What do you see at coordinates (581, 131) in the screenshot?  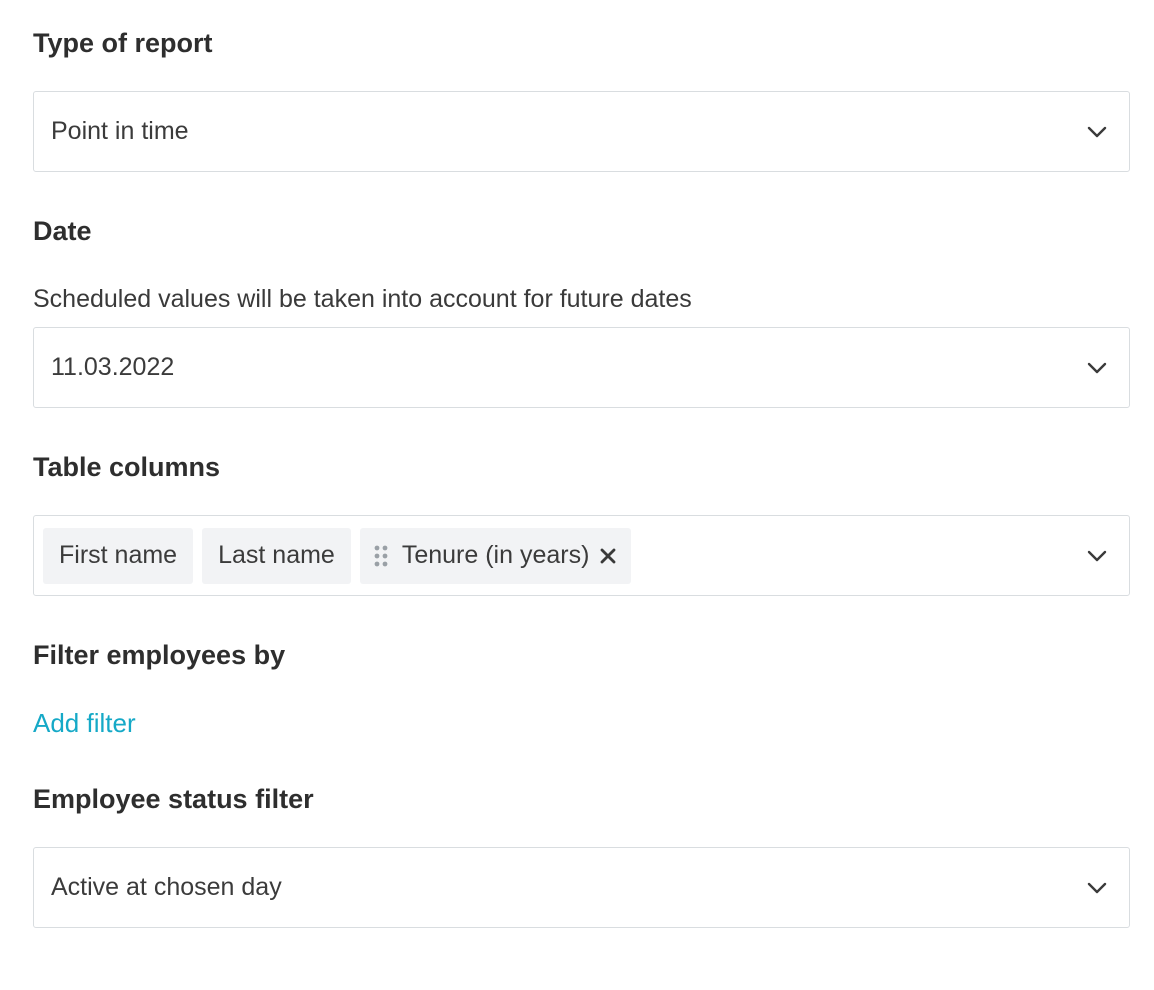 I see `report-type-select: Point in time` at bounding box center [581, 131].